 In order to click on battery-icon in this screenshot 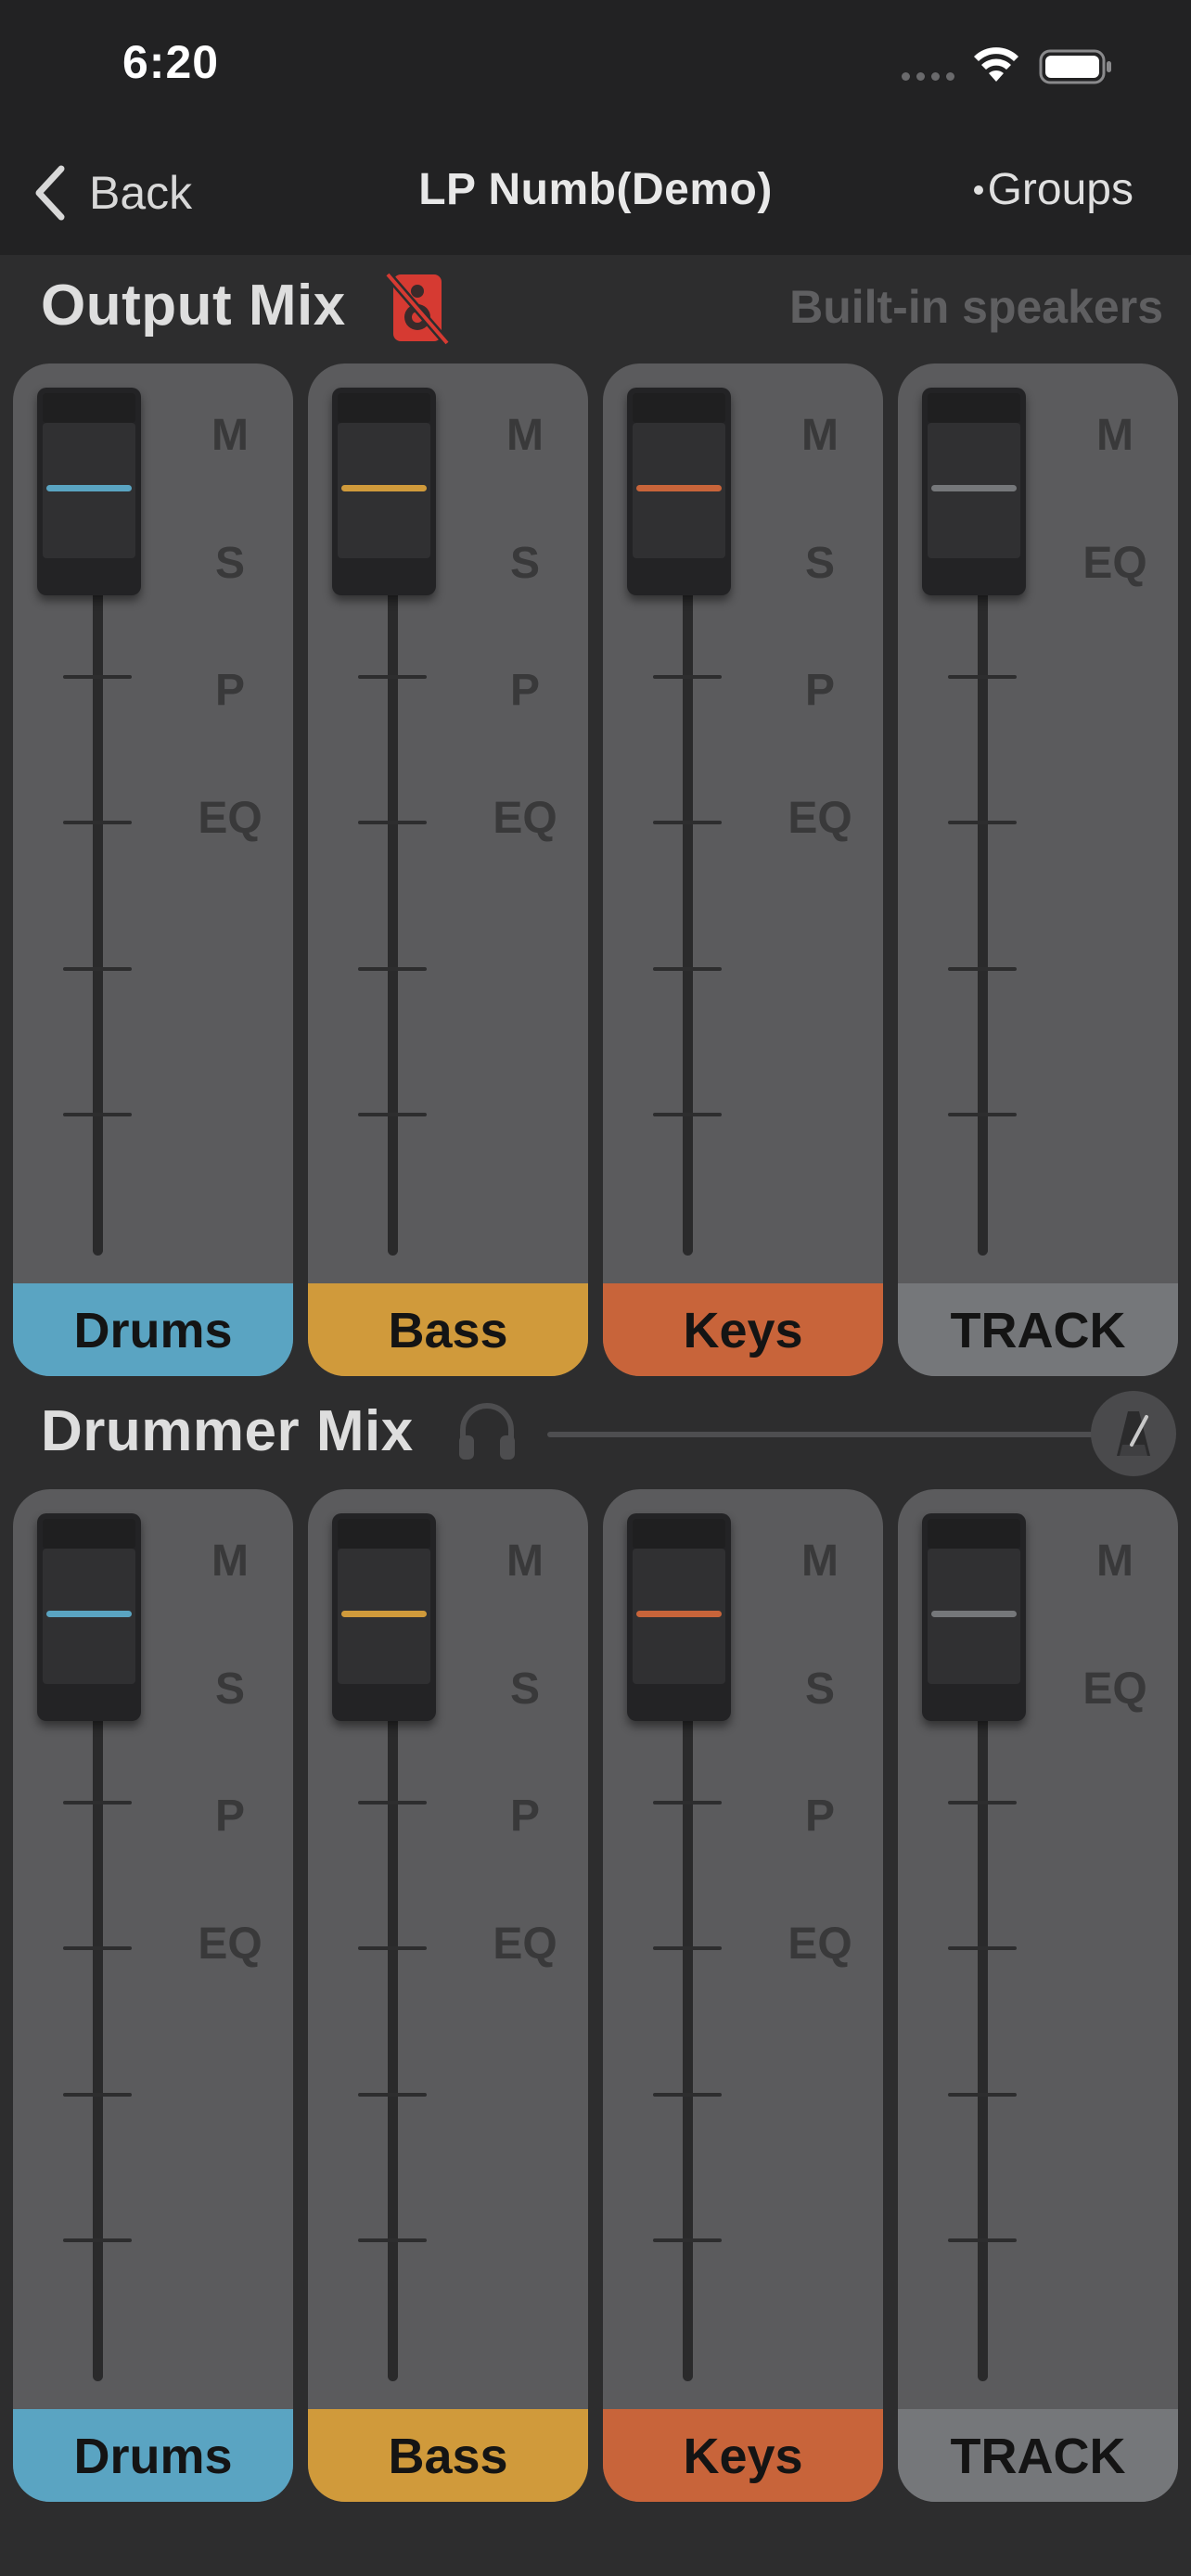, I will do `click(1075, 66)`.